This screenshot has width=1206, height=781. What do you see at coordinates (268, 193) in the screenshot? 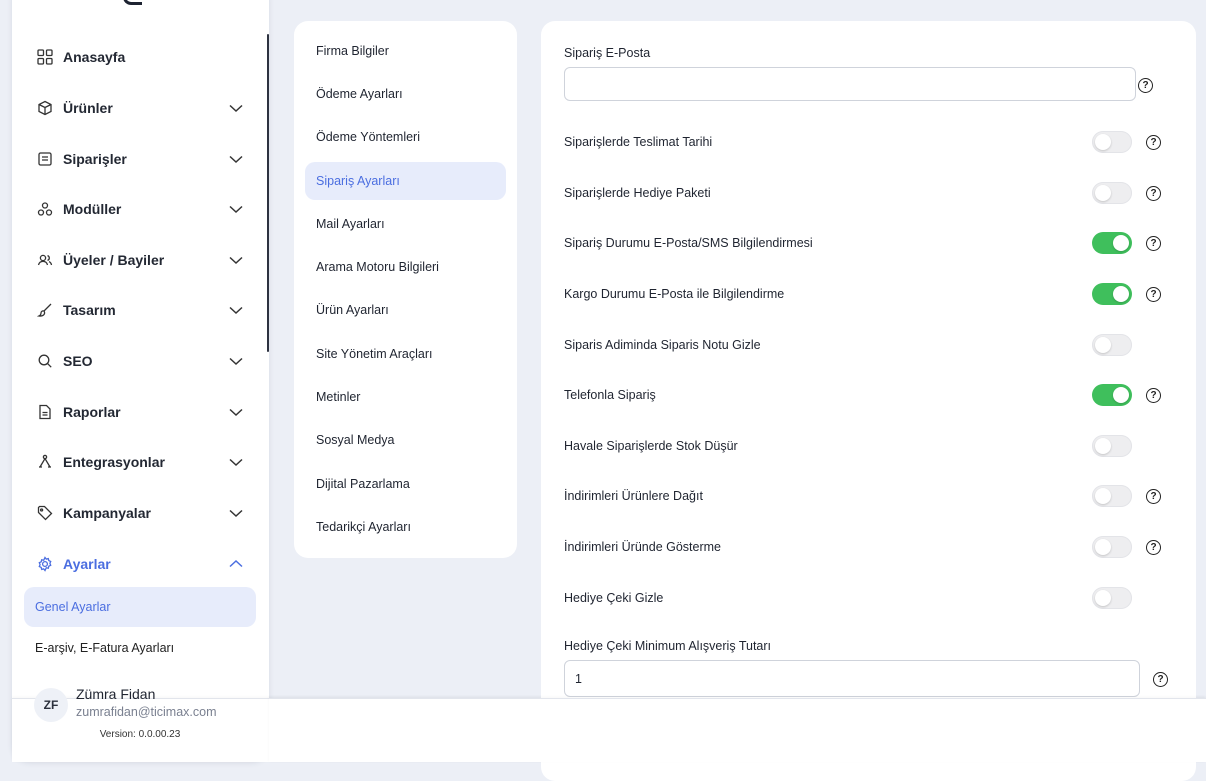
I see `sidebar-scrollbar` at bounding box center [268, 193].